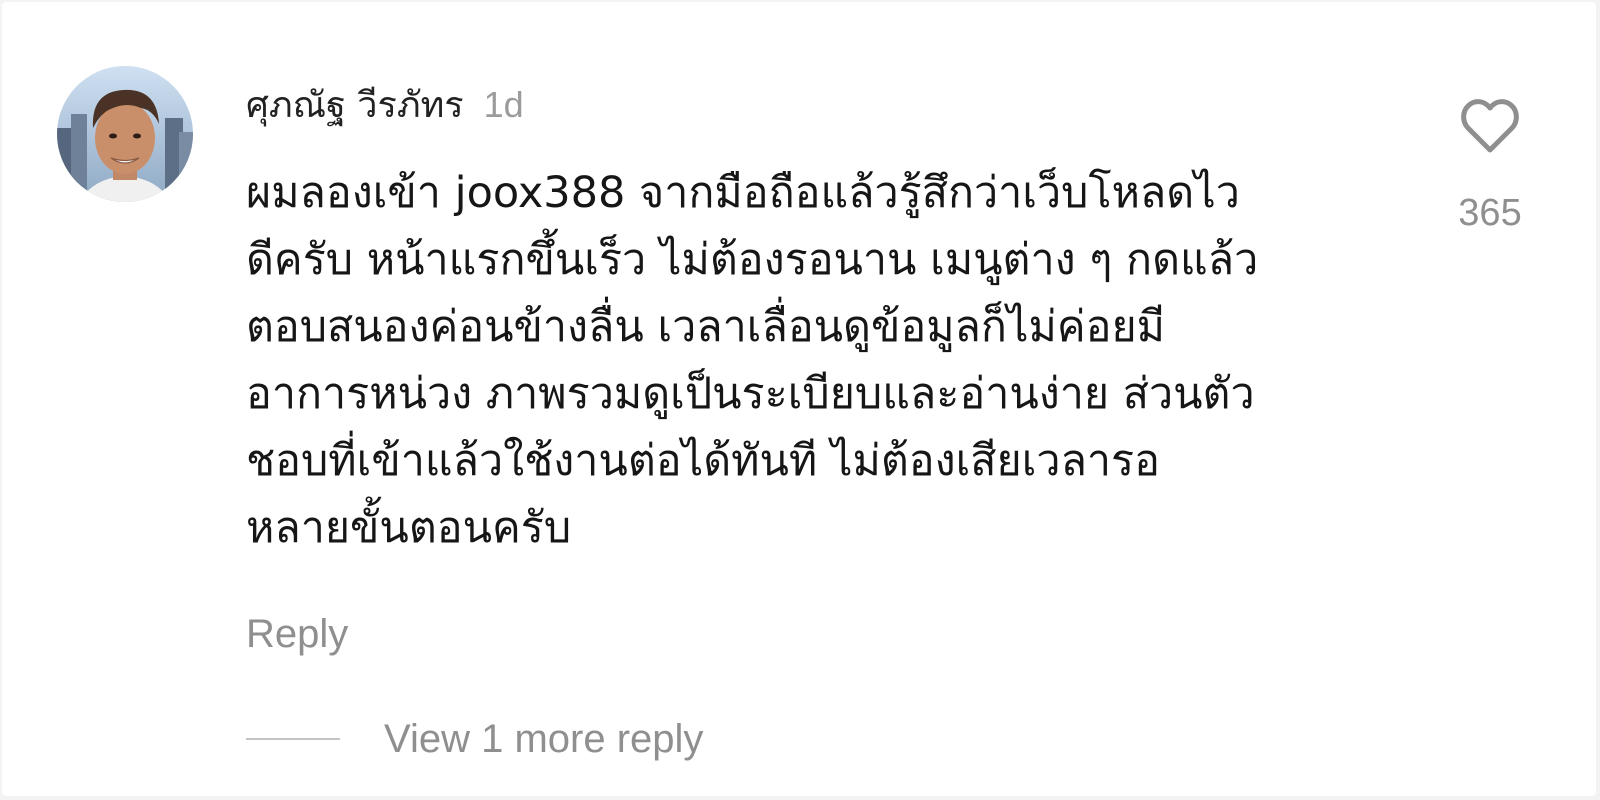 The image size is (1600, 800). I want to click on avatar-photo, so click(125, 134).